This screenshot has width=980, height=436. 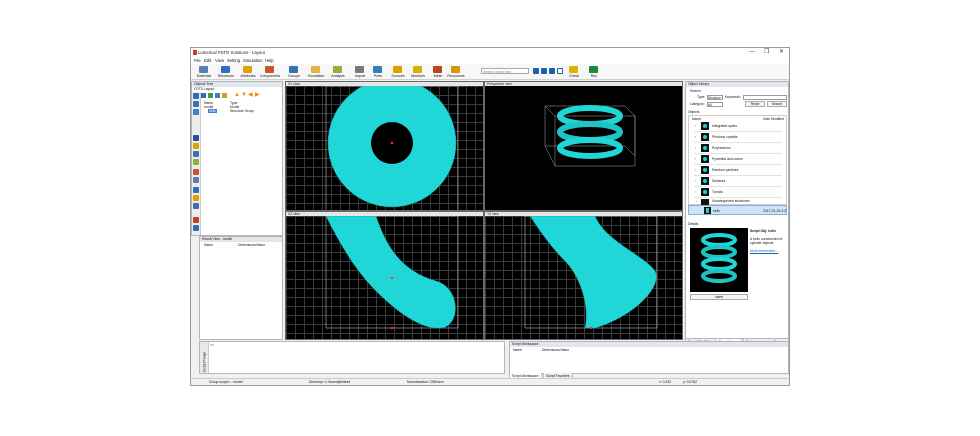 I want to click on script-prompt-sidebar: Script Prompt, so click(x=204, y=357).